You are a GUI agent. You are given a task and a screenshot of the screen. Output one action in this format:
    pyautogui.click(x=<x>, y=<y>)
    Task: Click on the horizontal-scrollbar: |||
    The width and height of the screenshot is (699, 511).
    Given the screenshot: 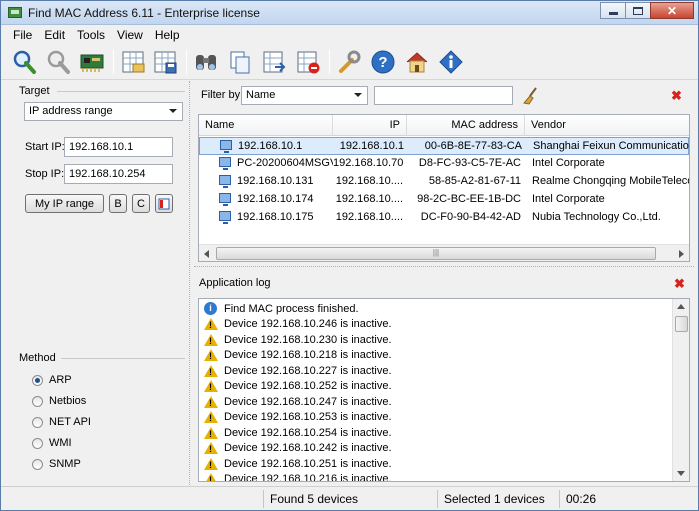 What is the action you would take?
    pyautogui.click(x=444, y=252)
    